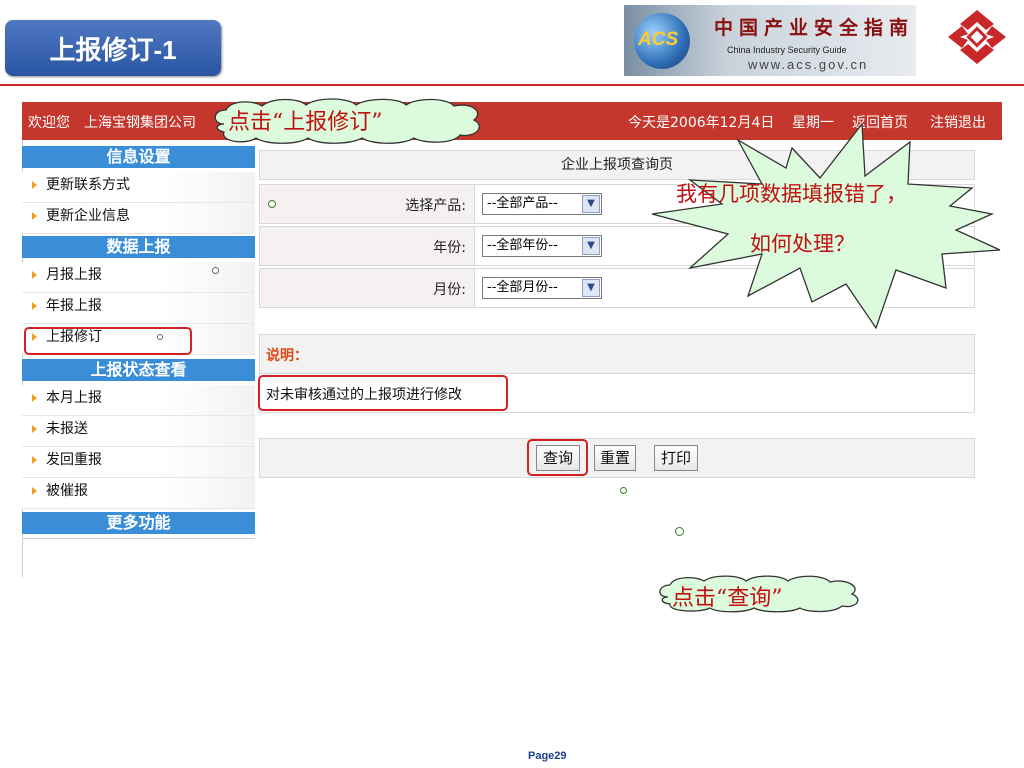  Describe the element at coordinates (802, 244) in the screenshot. I see `callout-question-line2: 如何处理？` at that location.